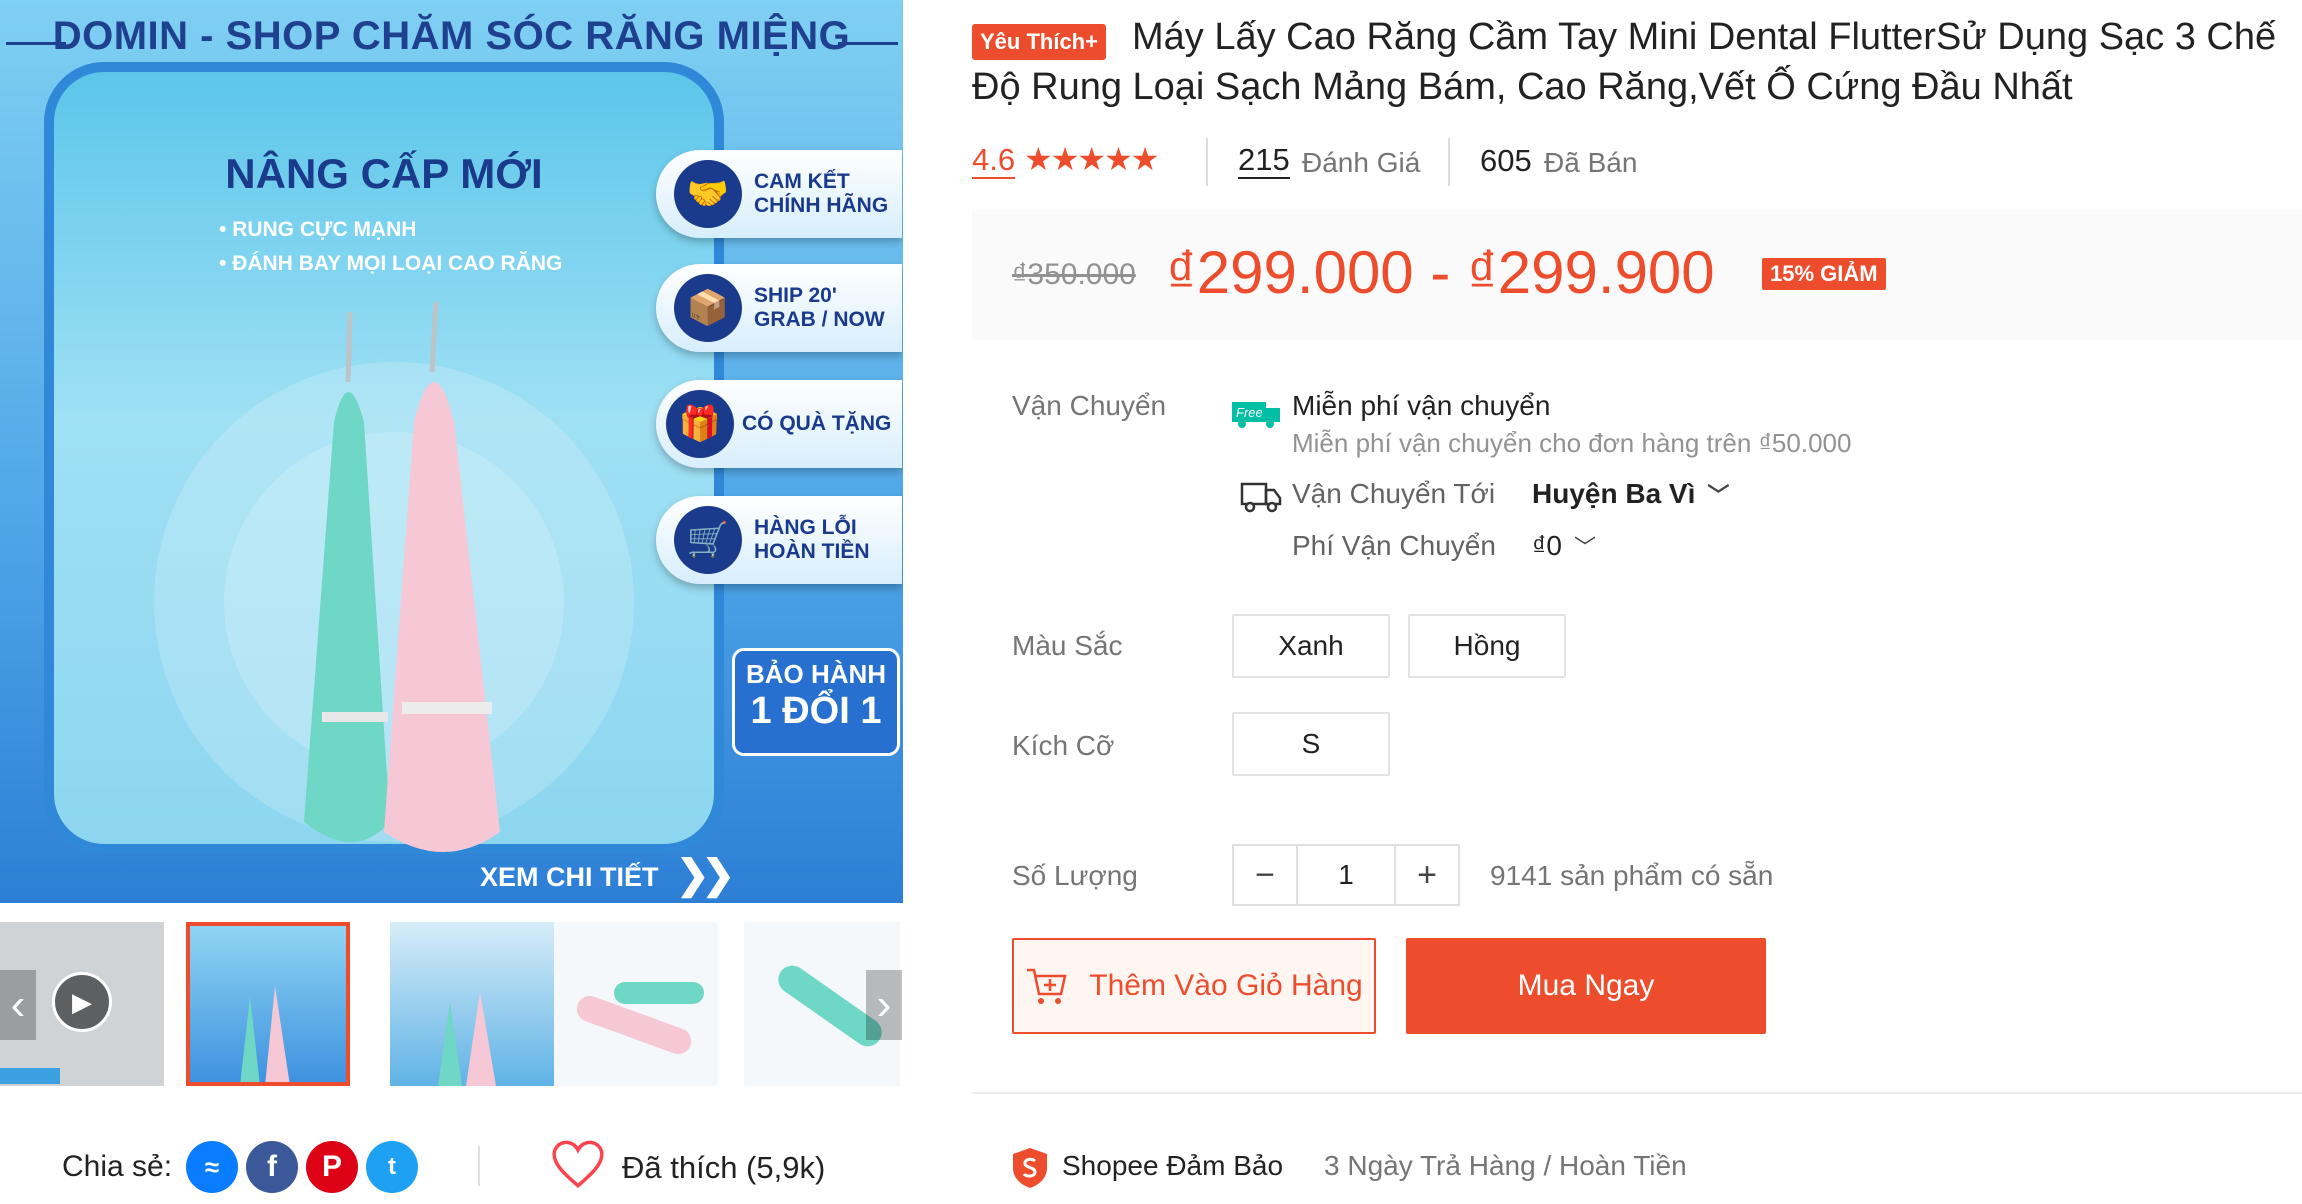 The image size is (2302, 1204). I want to click on feature-refund: 🛒 HÀNG LỖI HOÀN TIỀN, so click(779, 540).